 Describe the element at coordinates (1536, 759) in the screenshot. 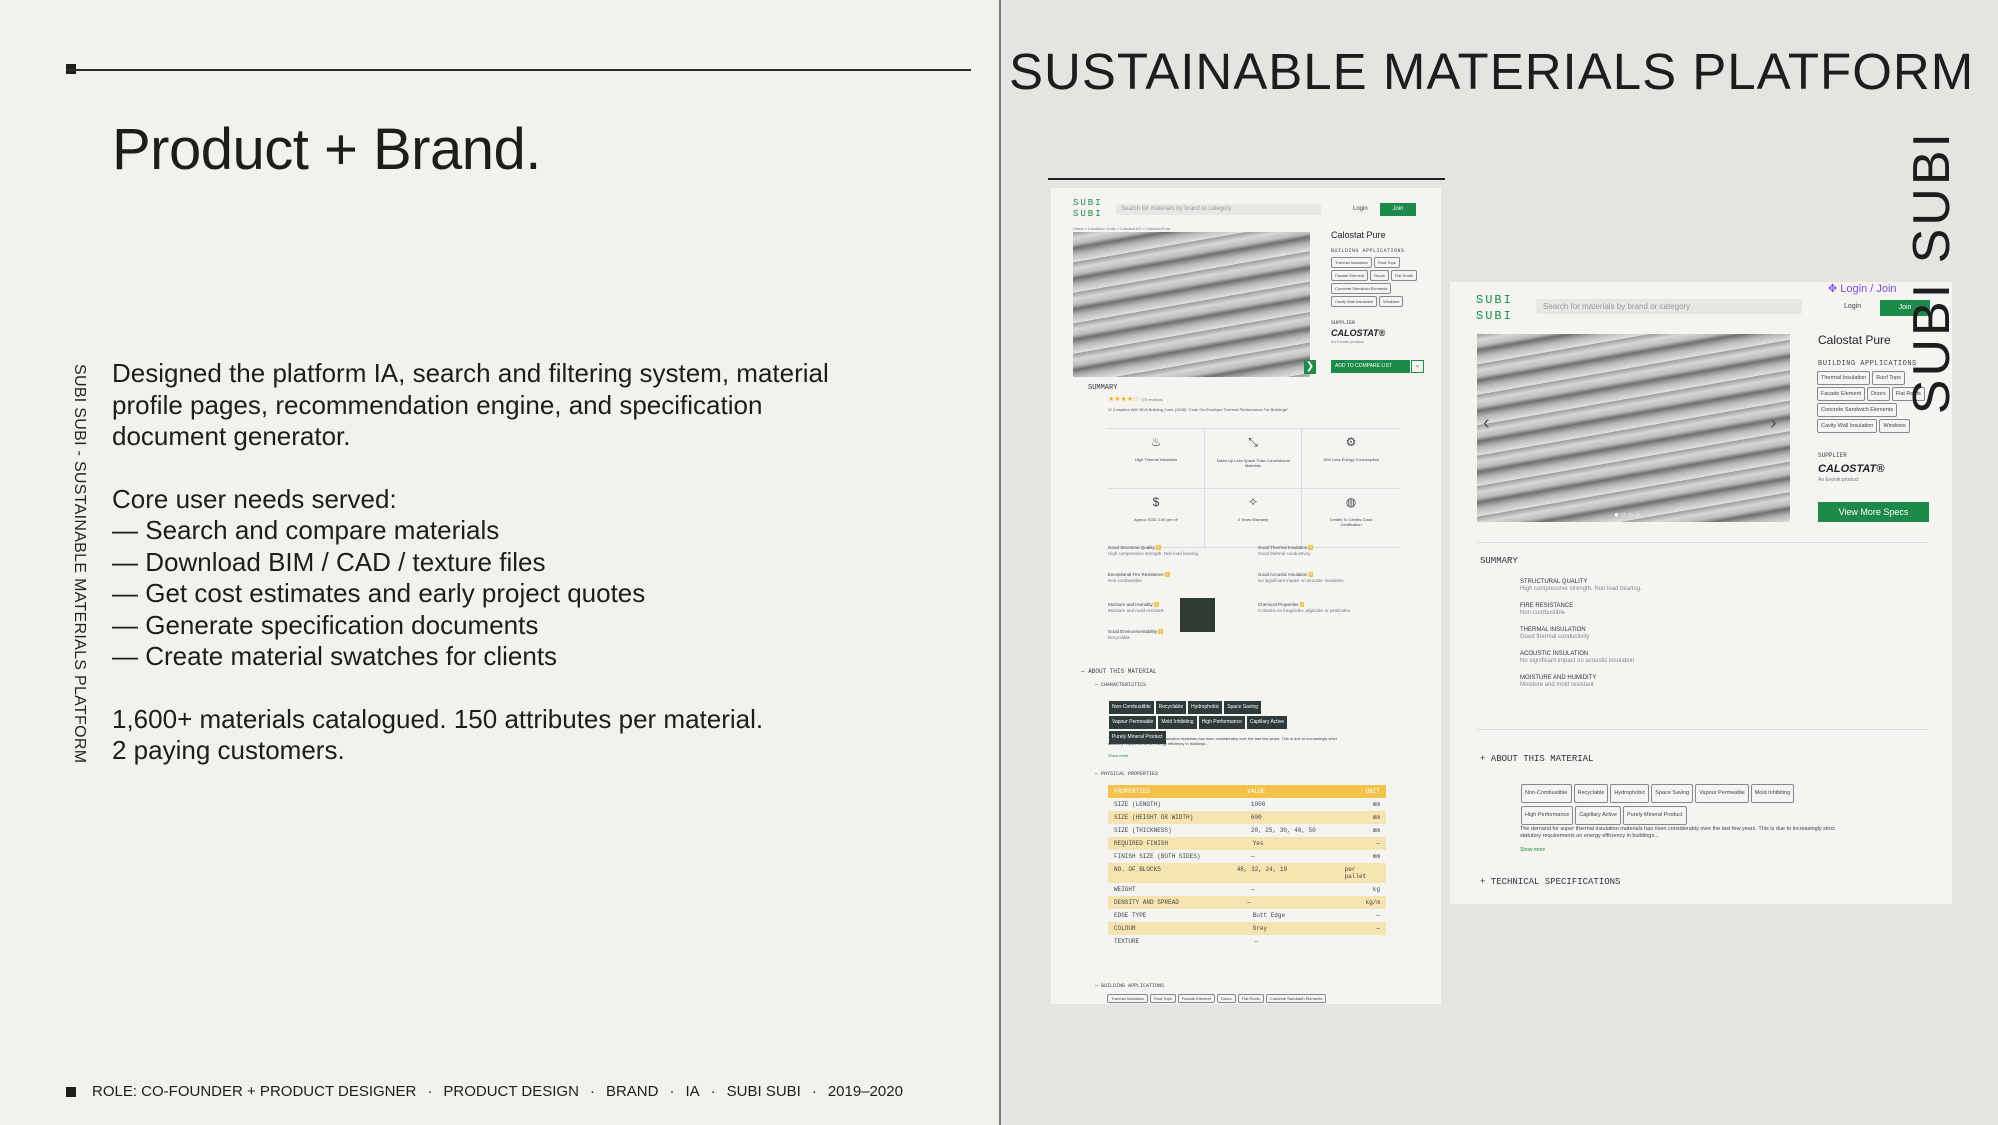

I see `about-section-toggle: + ABOUT THIS MATERIAL` at that location.